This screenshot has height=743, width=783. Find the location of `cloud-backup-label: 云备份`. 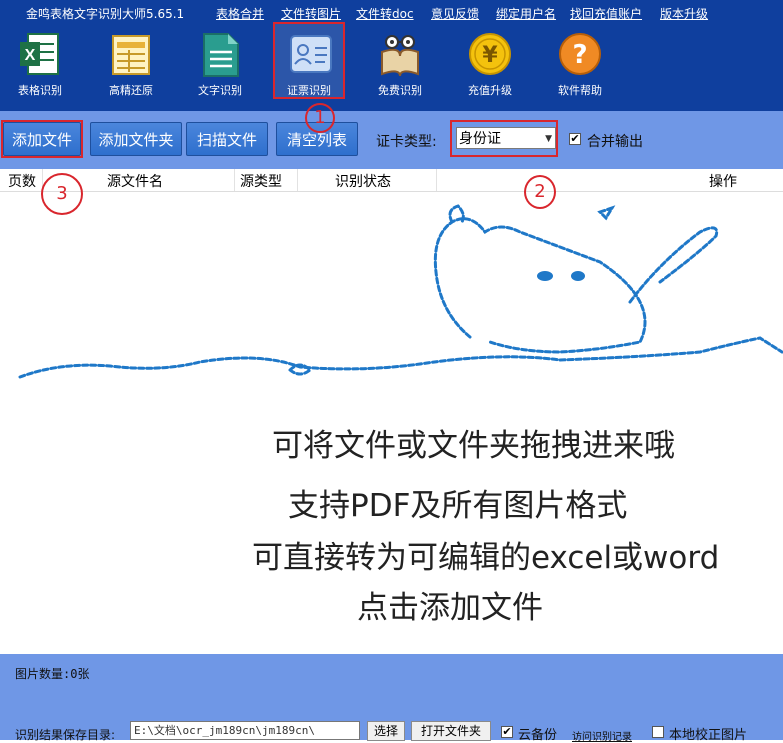

cloud-backup-label: 云备份 is located at coordinates (538, 735).